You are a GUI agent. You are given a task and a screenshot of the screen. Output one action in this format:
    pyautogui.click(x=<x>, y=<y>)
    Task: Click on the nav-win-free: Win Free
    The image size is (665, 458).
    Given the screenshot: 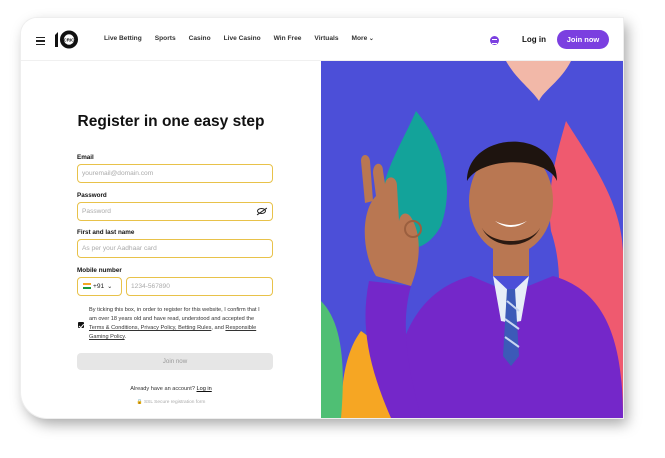 What is the action you would take?
    pyautogui.click(x=288, y=38)
    